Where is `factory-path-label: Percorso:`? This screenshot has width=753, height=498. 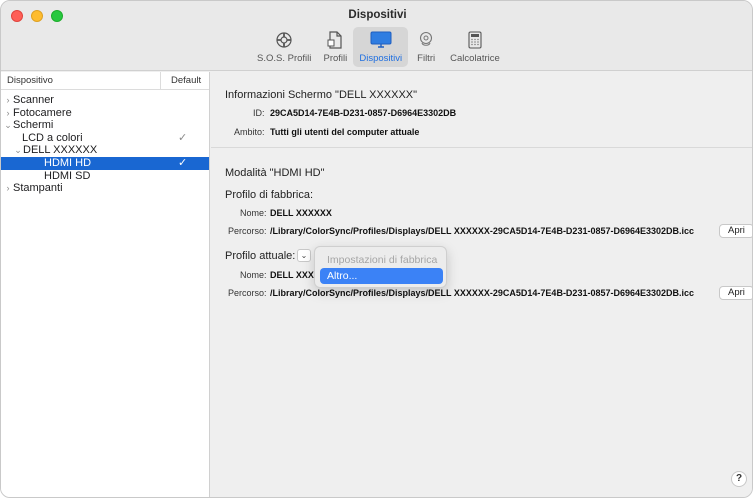
factory-path-label: Percorso: is located at coordinates (247, 231).